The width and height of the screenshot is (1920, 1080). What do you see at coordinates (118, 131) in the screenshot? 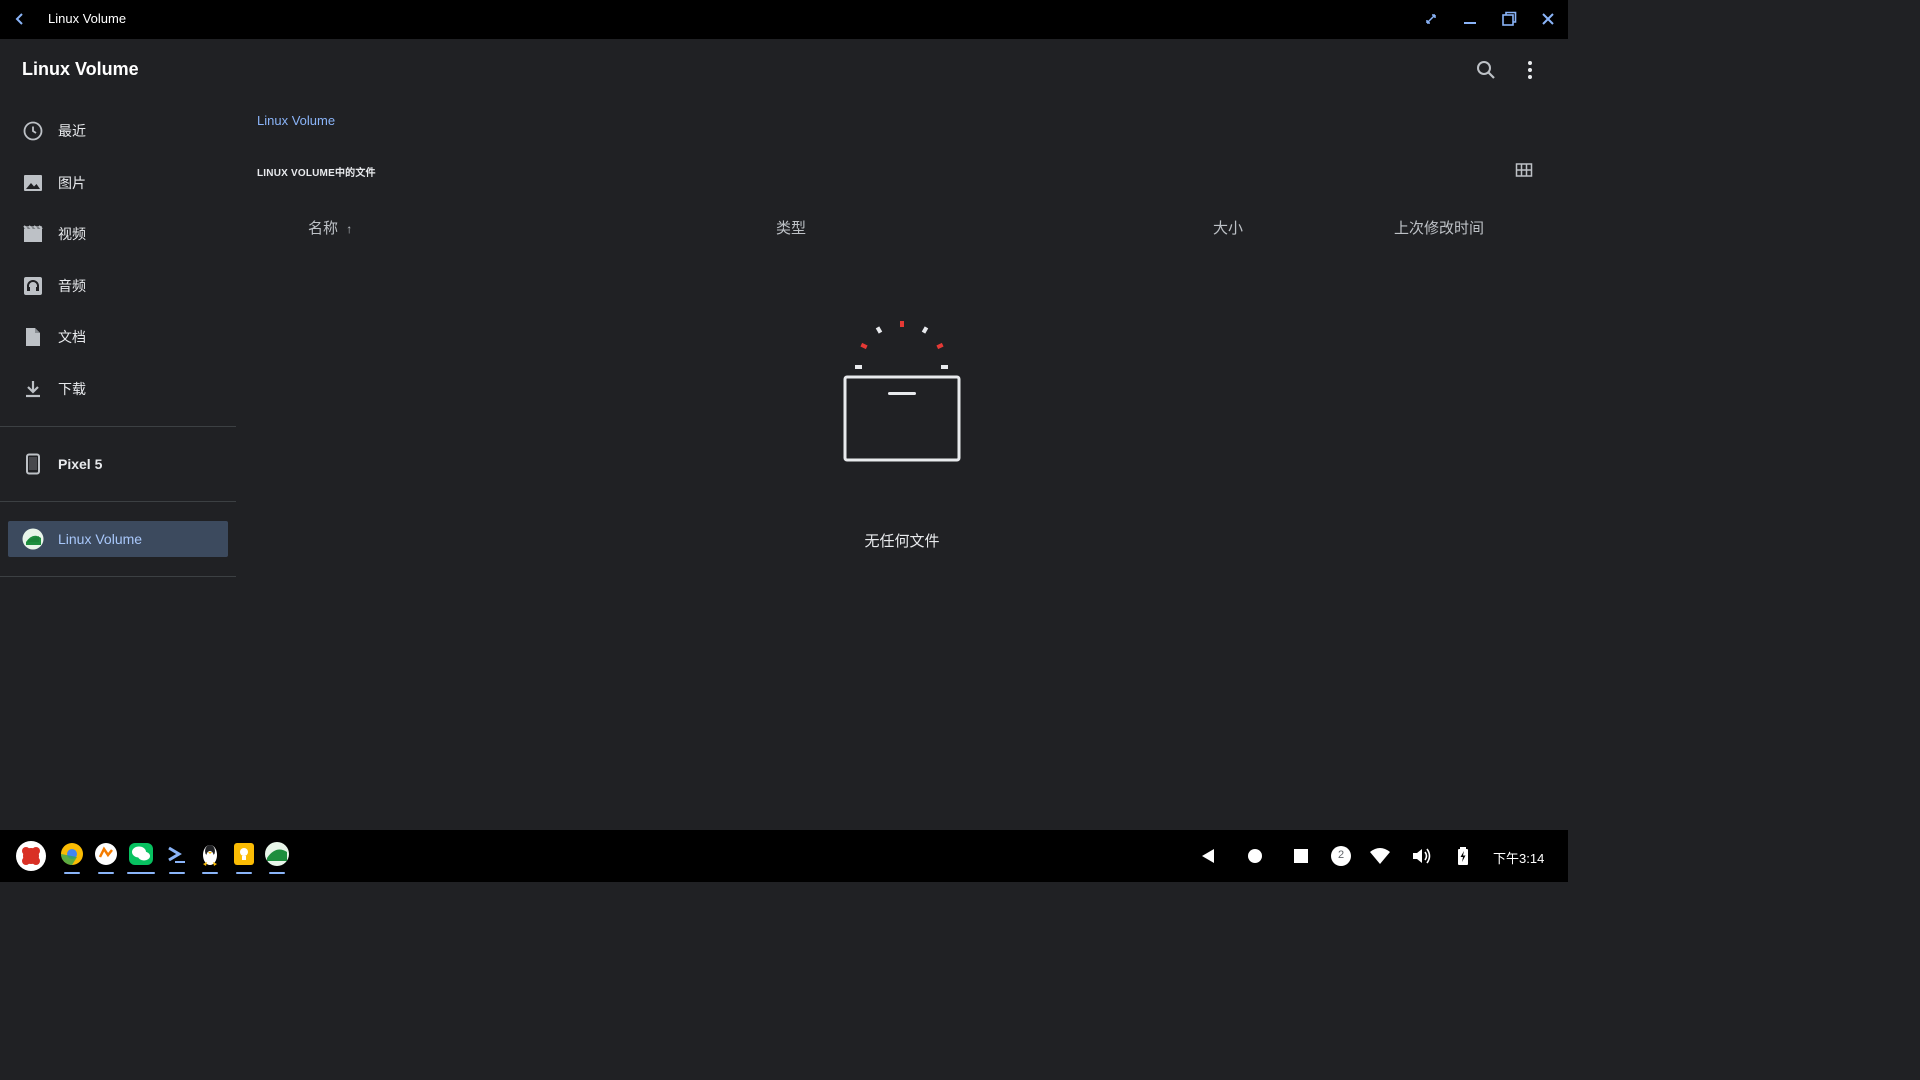
I see `sidebar-item-recent: 最近` at bounding box center [118, 131].